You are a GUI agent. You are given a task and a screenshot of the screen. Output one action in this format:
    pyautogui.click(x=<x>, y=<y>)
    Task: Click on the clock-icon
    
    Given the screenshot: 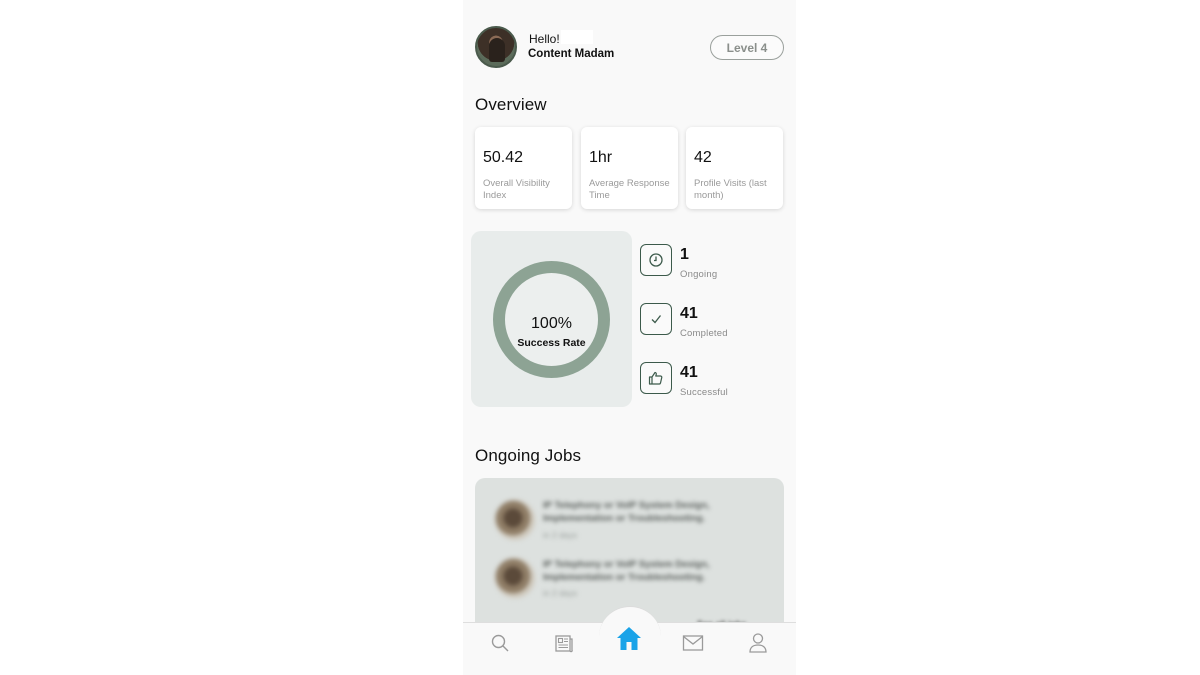 What is the action you would take?
    pyautogui.click(x=656, y=260)
    